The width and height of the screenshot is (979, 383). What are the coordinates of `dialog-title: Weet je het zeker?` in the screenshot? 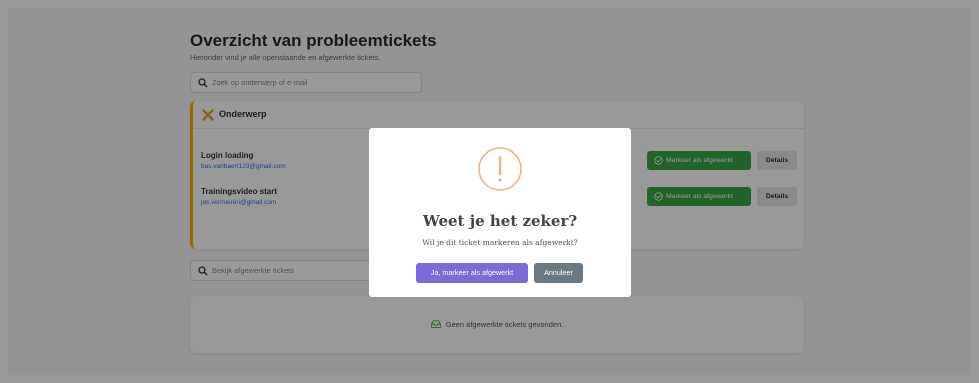 It's located at (500, 221).